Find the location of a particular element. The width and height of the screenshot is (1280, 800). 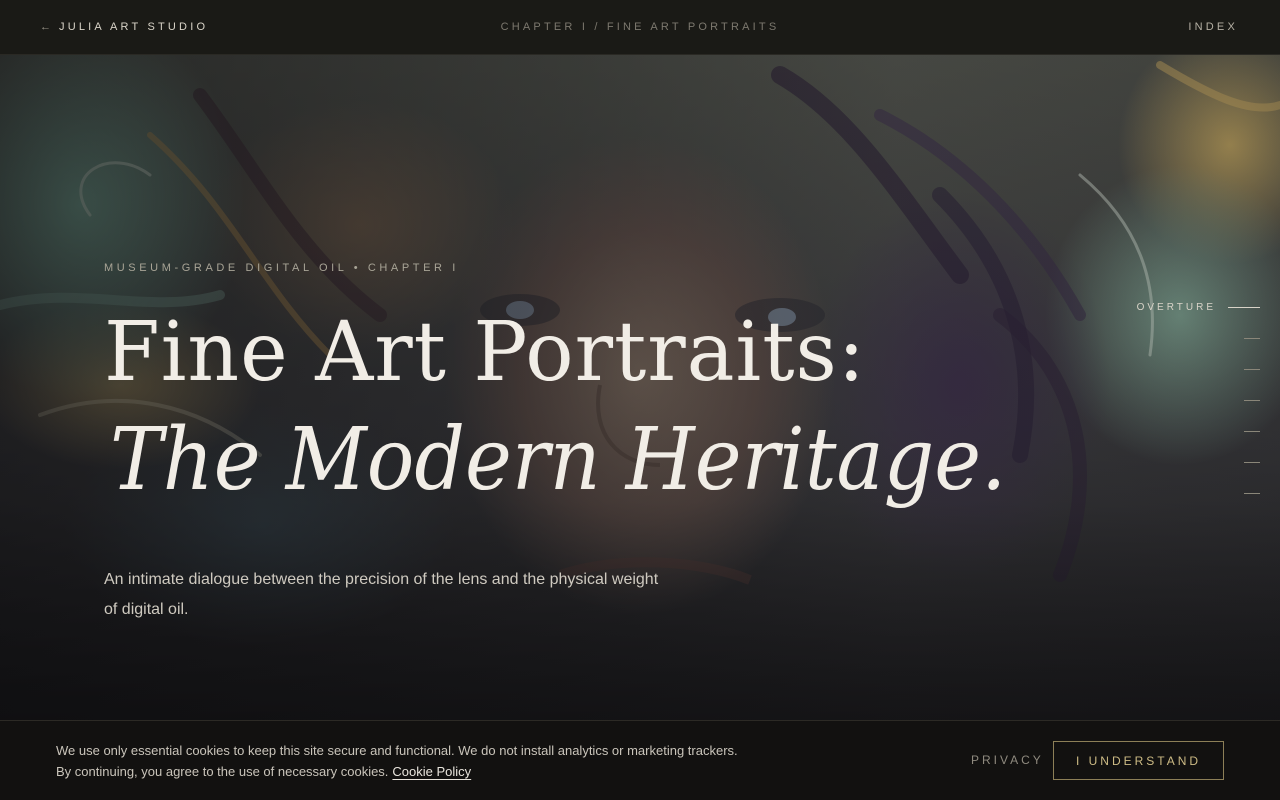

index-link: INDEX is located at coordinates (1213, 27).